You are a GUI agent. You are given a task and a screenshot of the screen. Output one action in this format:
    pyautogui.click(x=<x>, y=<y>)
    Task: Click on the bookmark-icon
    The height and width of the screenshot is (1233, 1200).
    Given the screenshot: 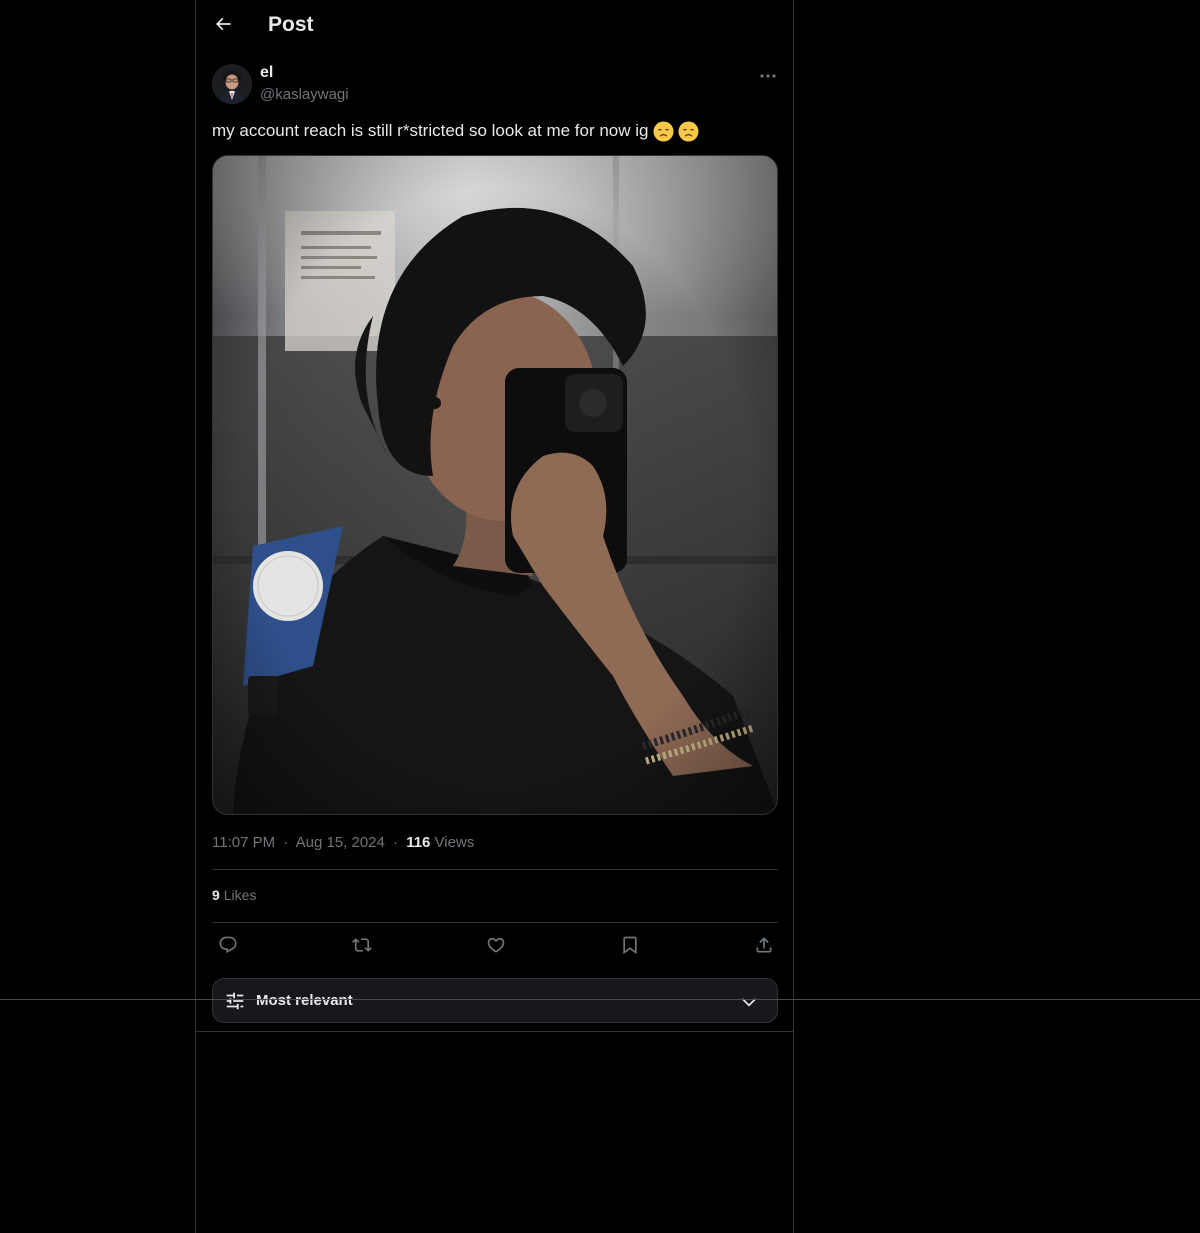 What is the action you would take?
    pyautogui.click(x=630, y=947)
    